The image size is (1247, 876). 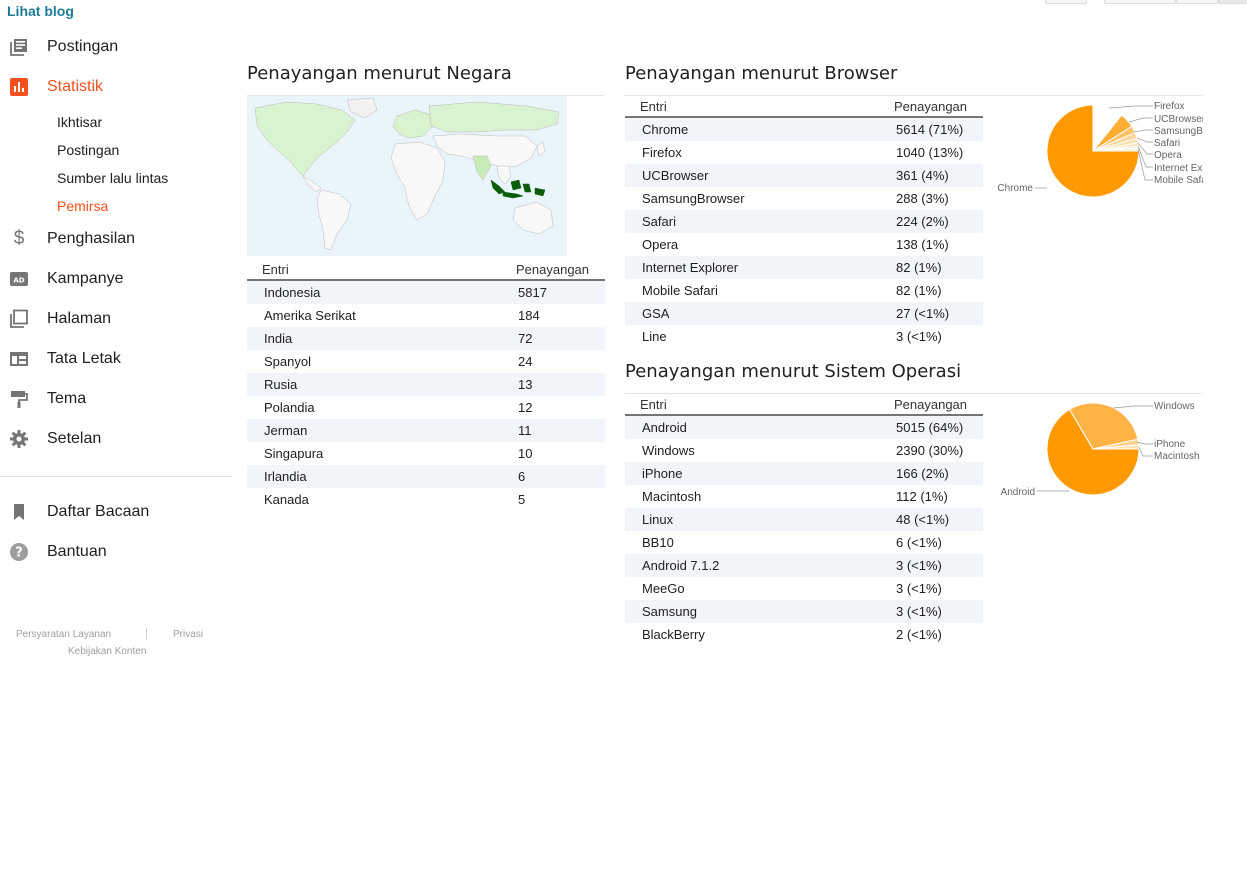 What do you see at coordinates (63, 634) in the screenshot?
I see `terms-link: Persyaratan Layanan` at bounding box center [63, 634].